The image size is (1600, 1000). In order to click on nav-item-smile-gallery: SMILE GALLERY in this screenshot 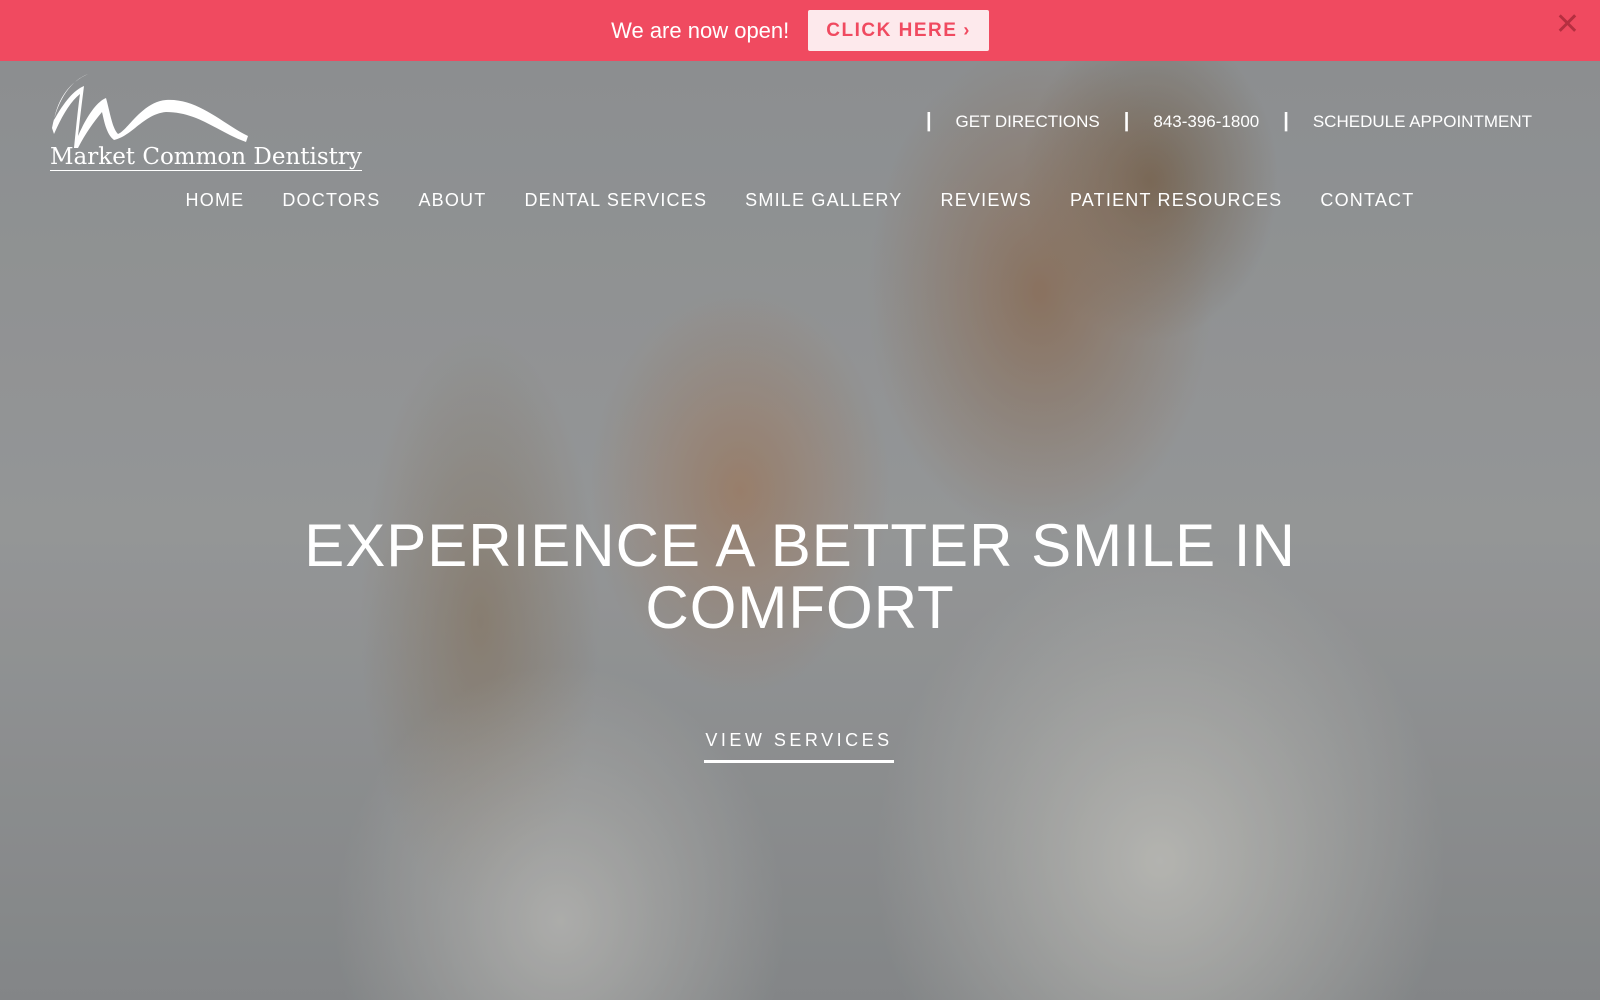, I will do `click(823, 200)`.